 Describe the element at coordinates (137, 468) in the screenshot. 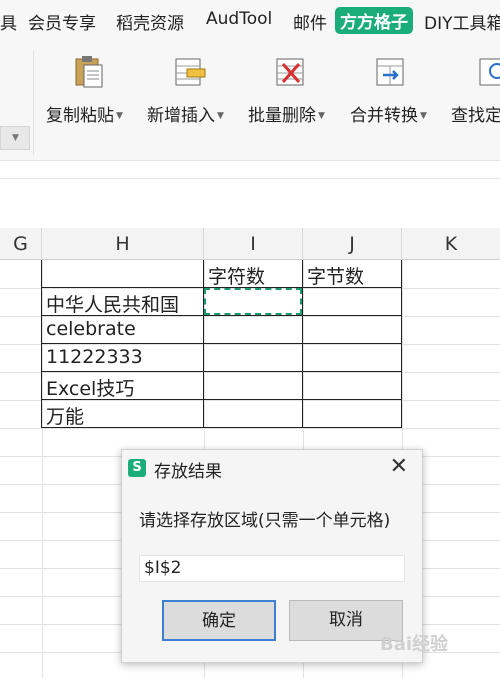

I see `app-logo-icon: S` at that location.